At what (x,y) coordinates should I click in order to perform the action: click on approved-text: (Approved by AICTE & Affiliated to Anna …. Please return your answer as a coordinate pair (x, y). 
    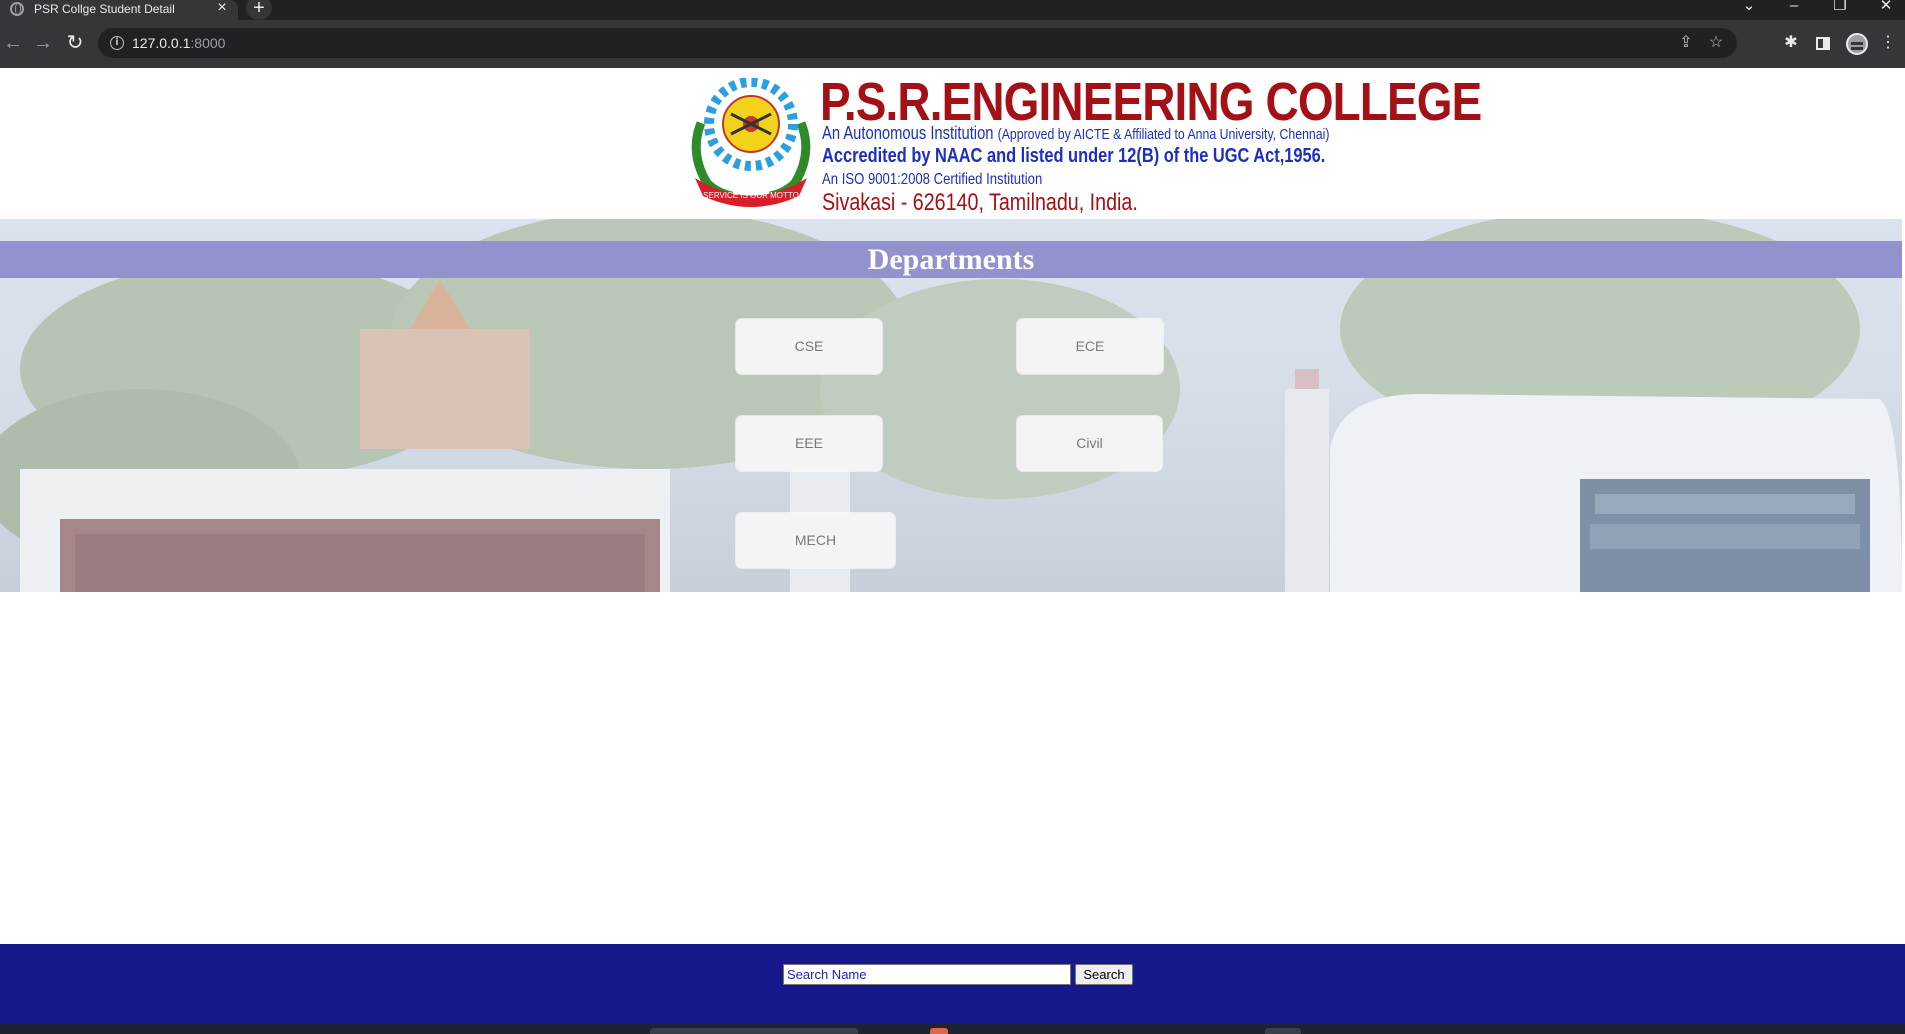
    Looking at the image, I should click on (1163, 134).